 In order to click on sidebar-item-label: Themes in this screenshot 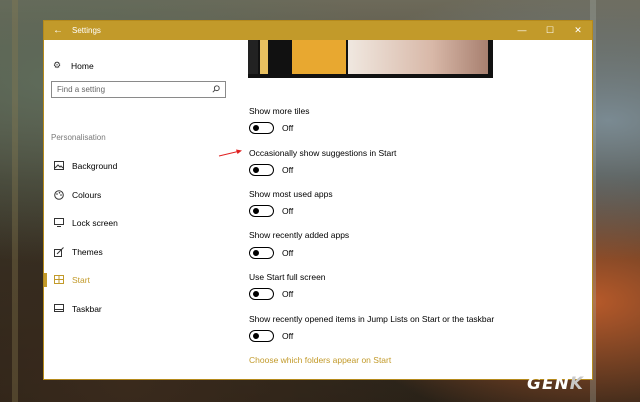, I will do `click(87, 252)`.